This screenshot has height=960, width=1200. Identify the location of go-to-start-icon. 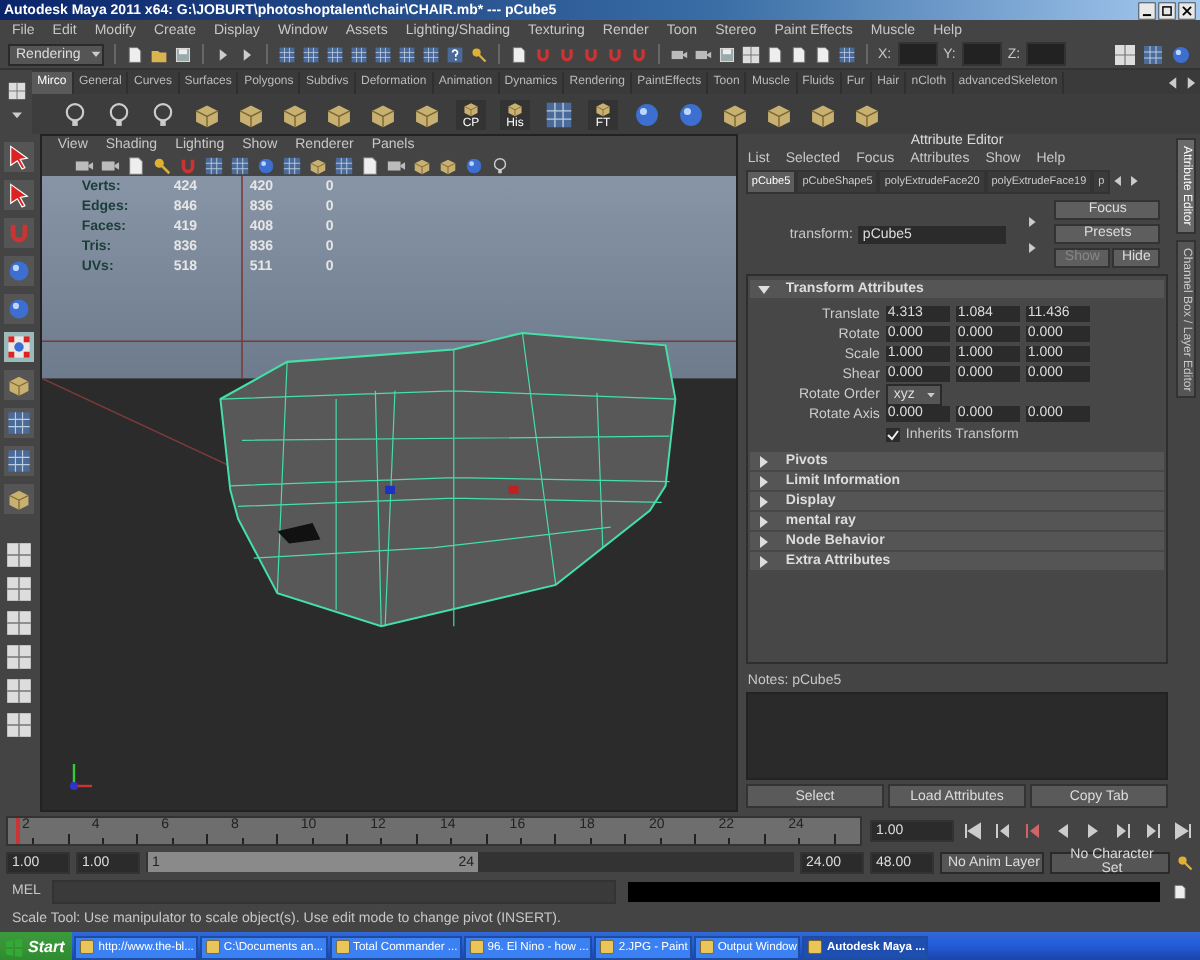
(973, 830).